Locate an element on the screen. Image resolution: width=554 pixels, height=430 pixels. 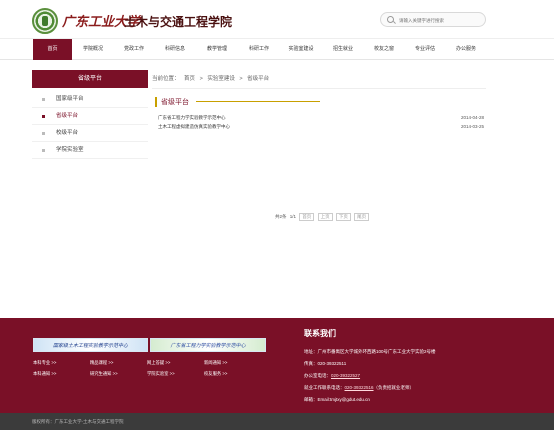
nav-item-home: 首页 is located at coordinates (52, 49).